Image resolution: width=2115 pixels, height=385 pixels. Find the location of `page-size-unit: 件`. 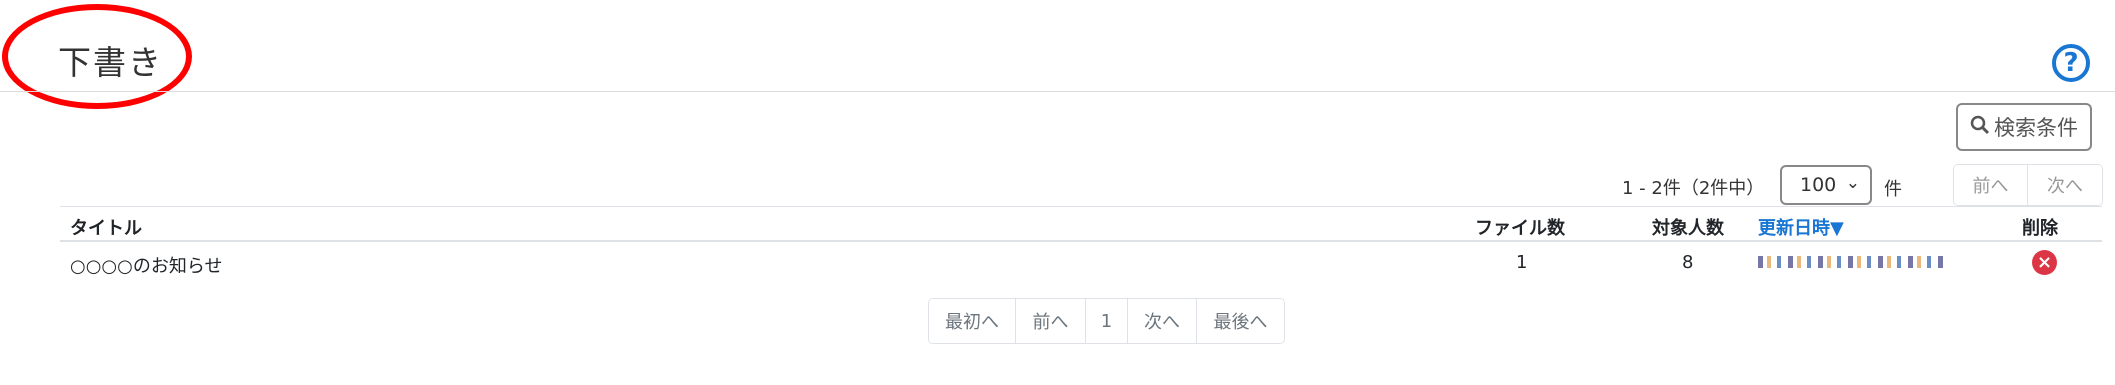

page-size-unit: 件 is located at coordinates (1893, 189).